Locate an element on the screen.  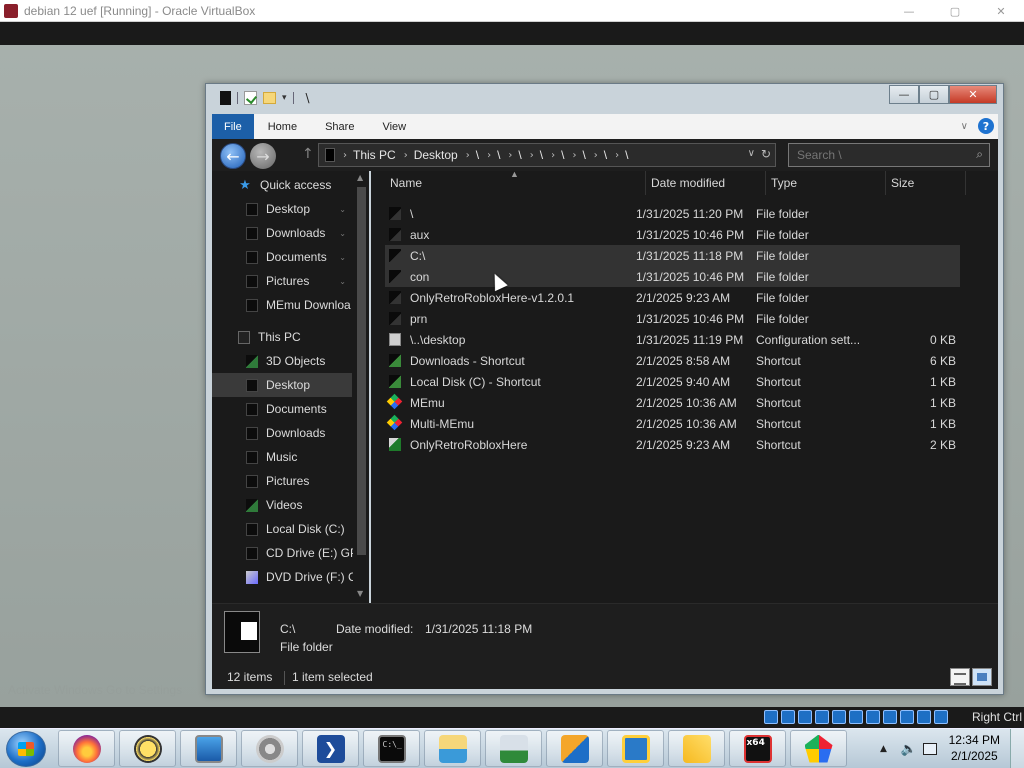
file-row: Multi-MEmu 2/1/2025 10:36 AM Shortcut 1 KB is located at coordinates (672, 423).